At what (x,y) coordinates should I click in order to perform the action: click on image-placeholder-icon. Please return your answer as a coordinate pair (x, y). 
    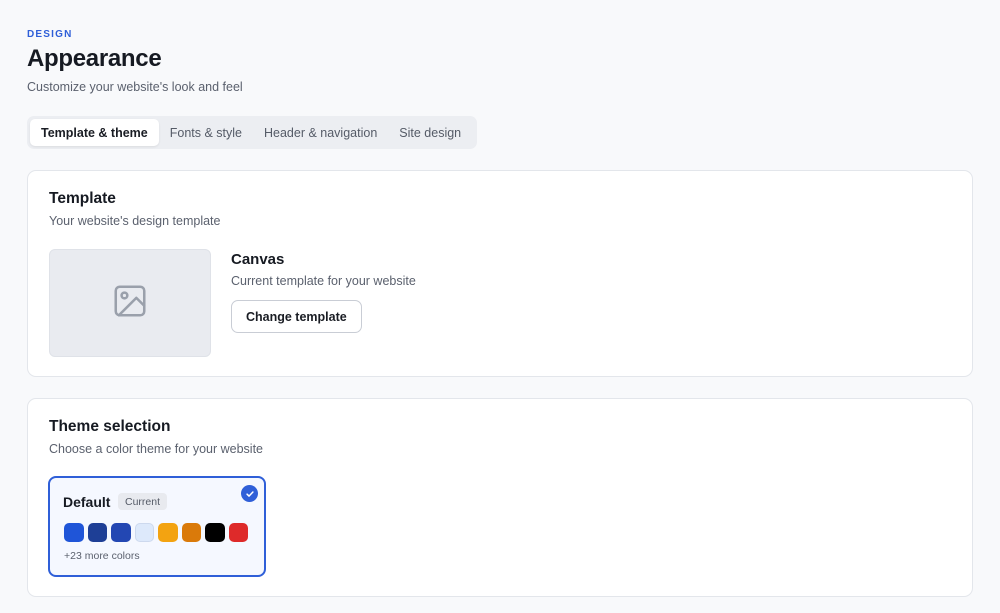
    Looking at the image, I should click on (130, 303).